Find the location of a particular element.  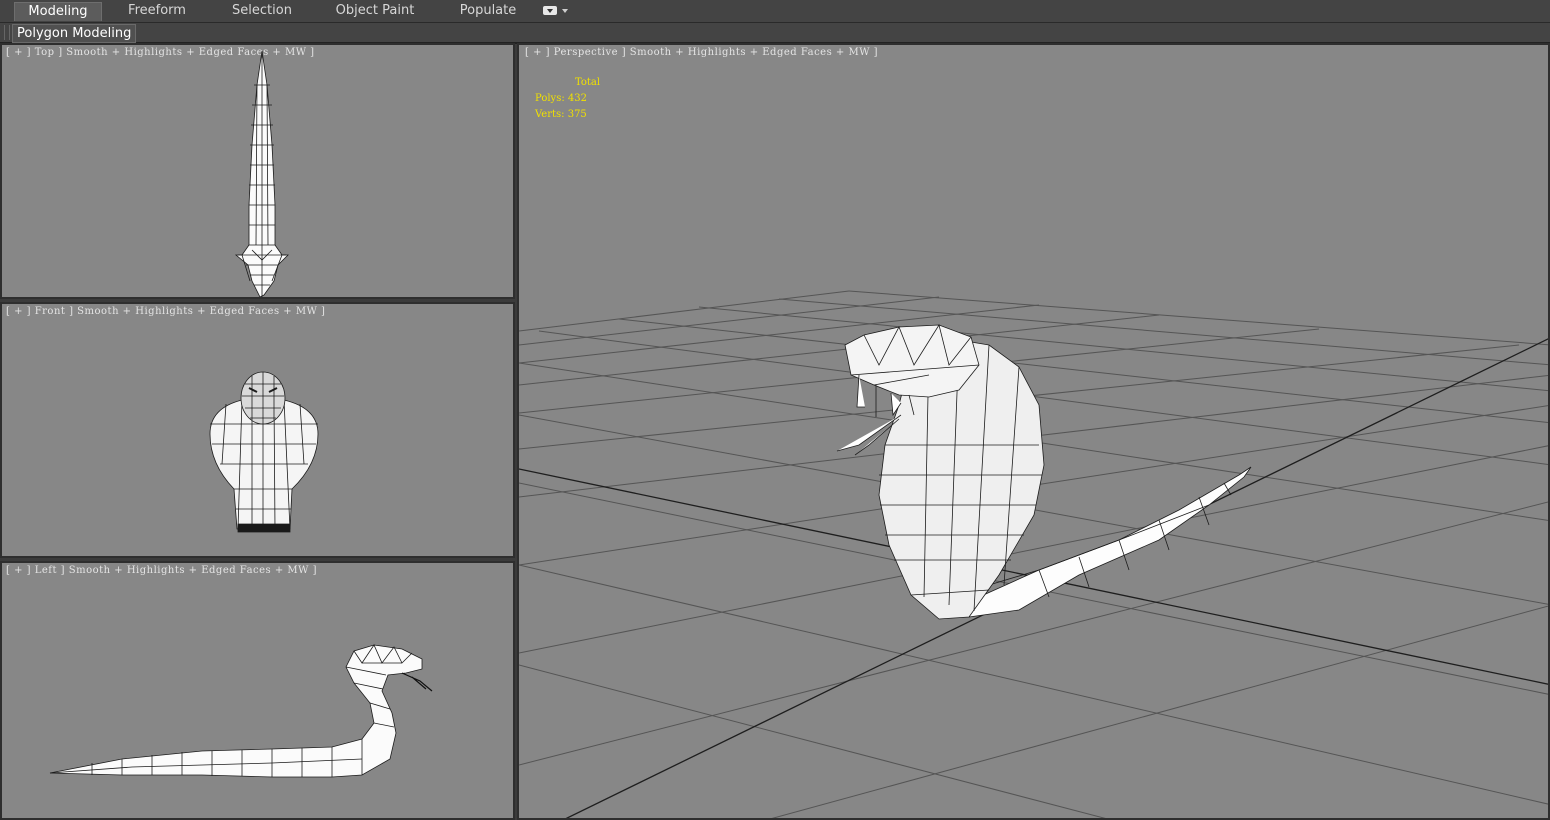

polygon-modeling-panel: Polygon Modeling is located at coordinates (74, 33).